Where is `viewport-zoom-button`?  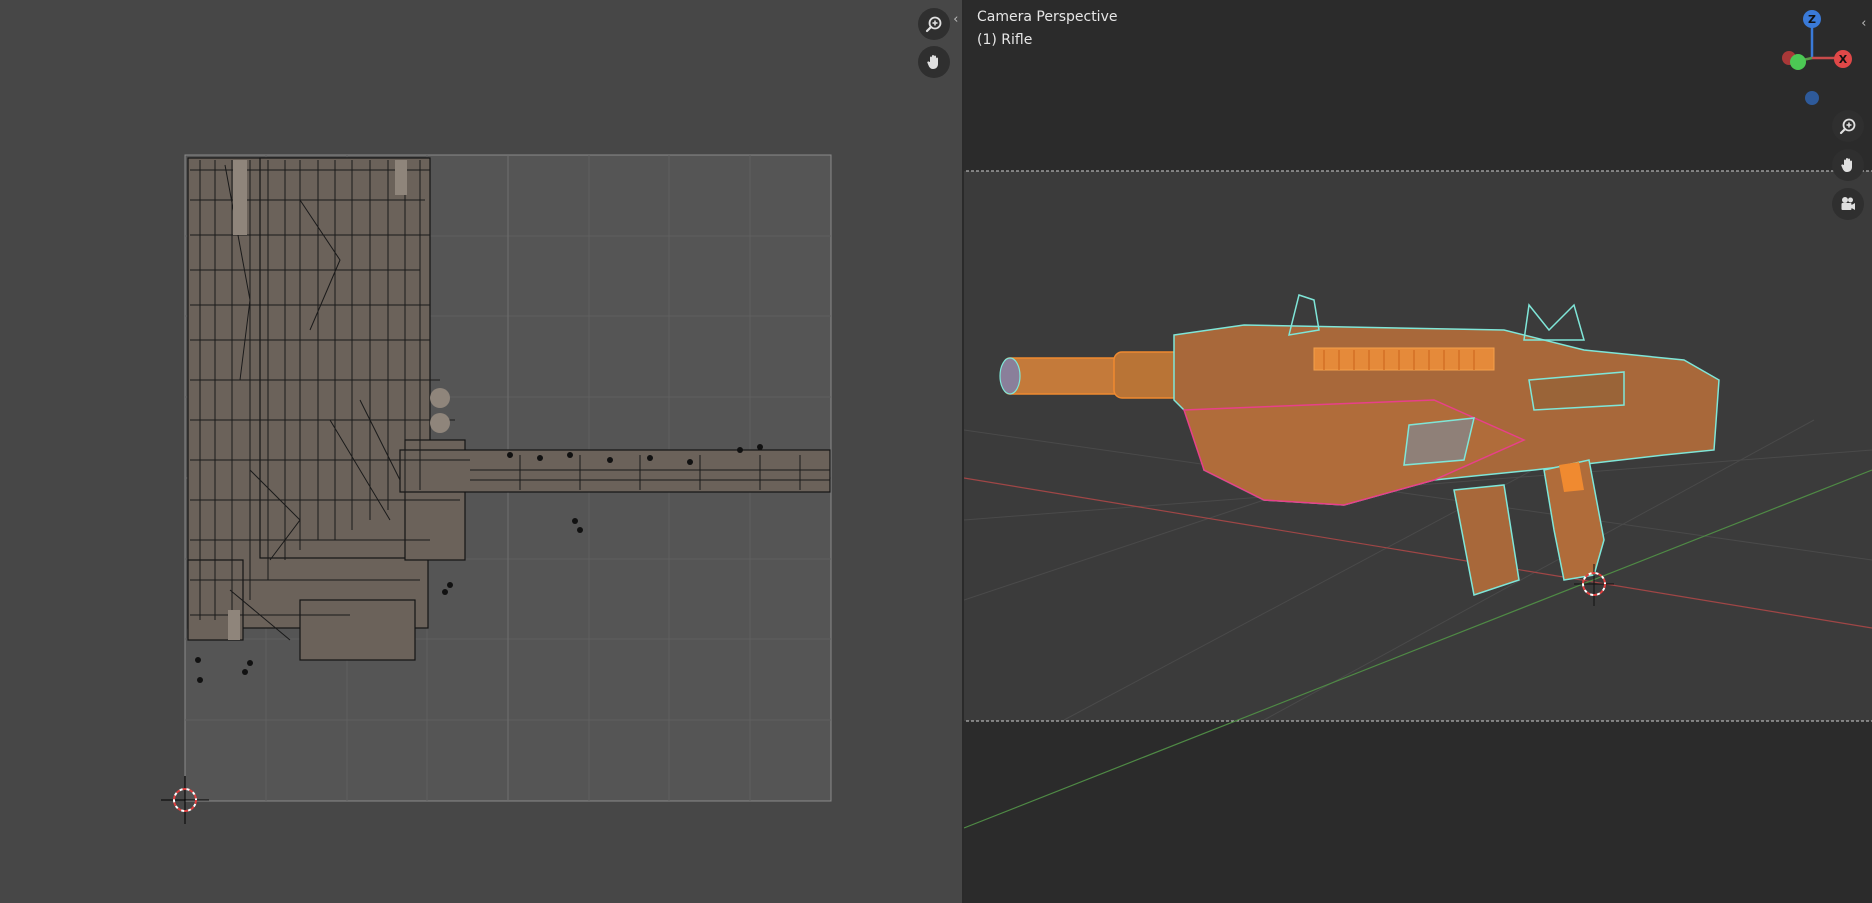
viewport-zoom-button is located at coordinates (1848, 126).